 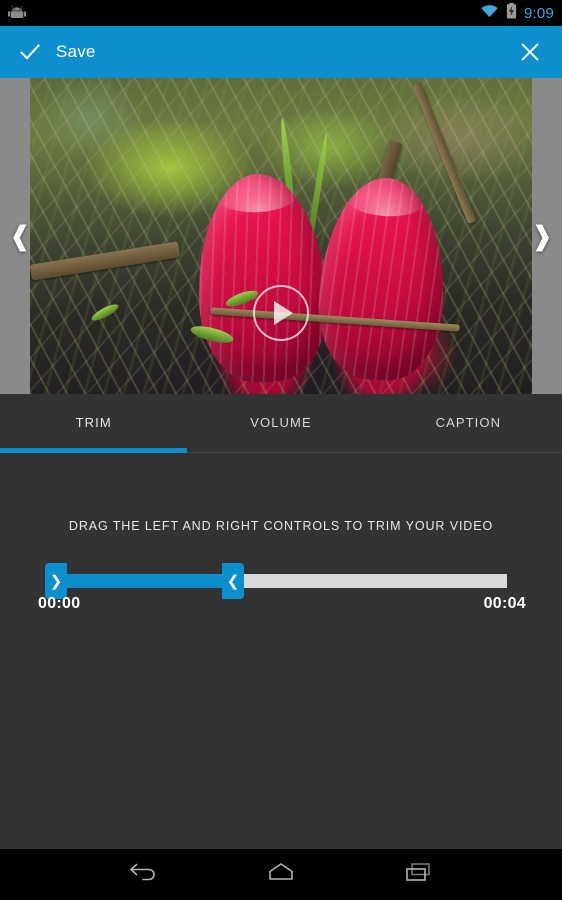 I want to click on action-bar: Save, so click(x=281, y=52).